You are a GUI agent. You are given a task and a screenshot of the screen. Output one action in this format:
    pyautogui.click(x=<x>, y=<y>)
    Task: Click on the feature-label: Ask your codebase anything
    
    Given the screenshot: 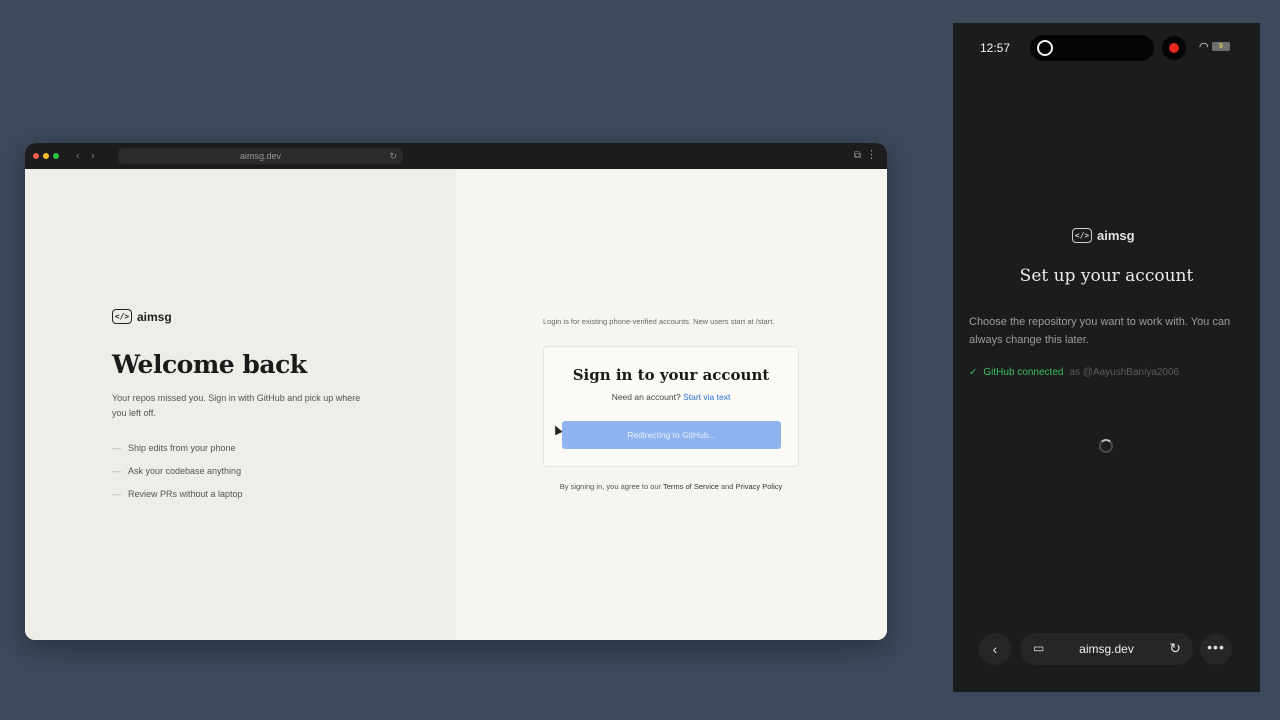 What is the action you would take?
    pyautogui.click(x=185, y=471)
    